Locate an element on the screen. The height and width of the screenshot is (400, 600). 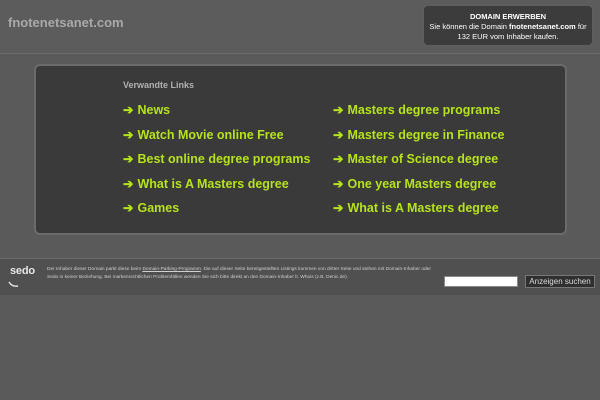
domain-offer-suffix: für is located at coordinates (581, 26).